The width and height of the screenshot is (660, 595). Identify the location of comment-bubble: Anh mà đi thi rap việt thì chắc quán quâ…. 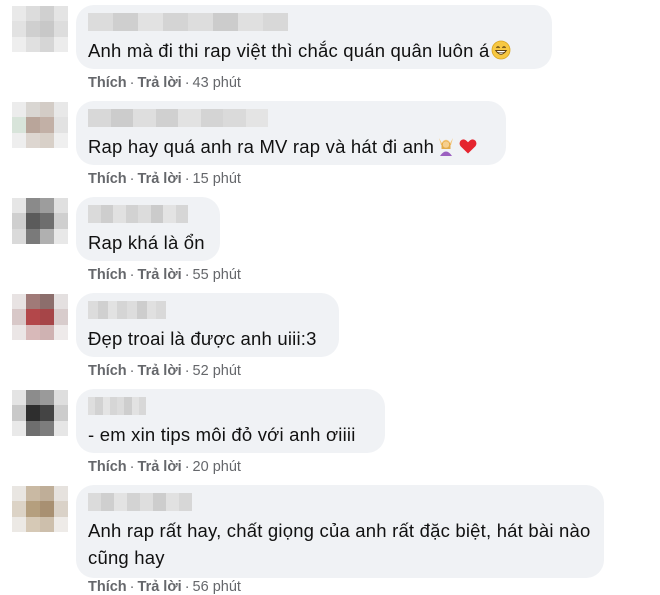
(314, 37).